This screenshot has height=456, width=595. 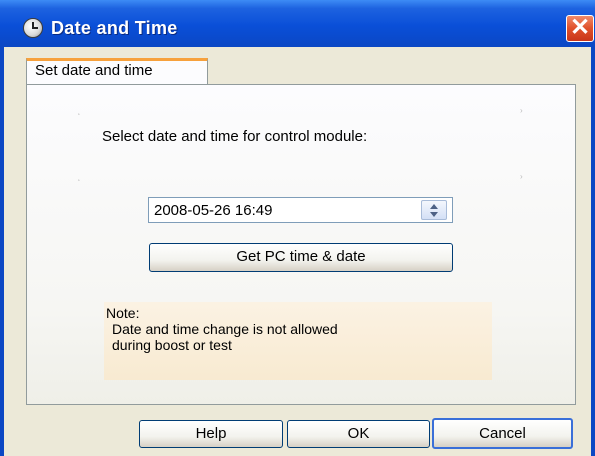 I want to click on tab-set-date-and-time: Set date and time, so click(x=117, y=71).